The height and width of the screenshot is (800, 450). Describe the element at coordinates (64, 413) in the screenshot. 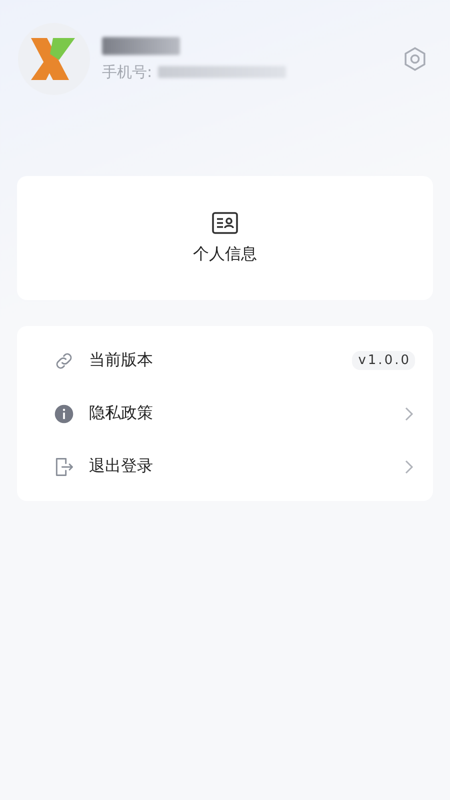

I see `info-icon` at that location.